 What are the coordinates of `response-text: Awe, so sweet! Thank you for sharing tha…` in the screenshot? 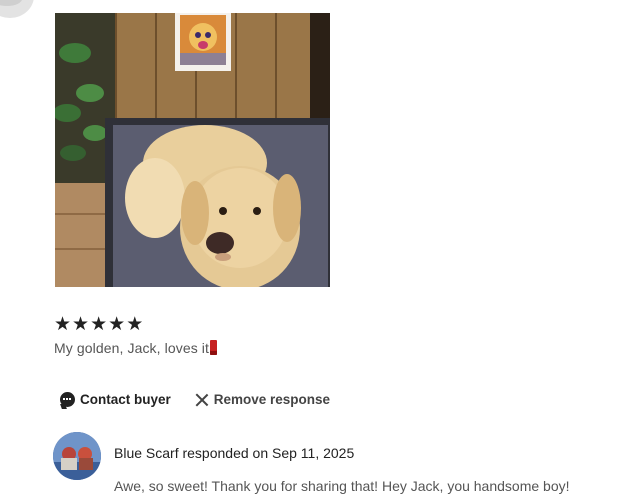 It's located at (342, 486).